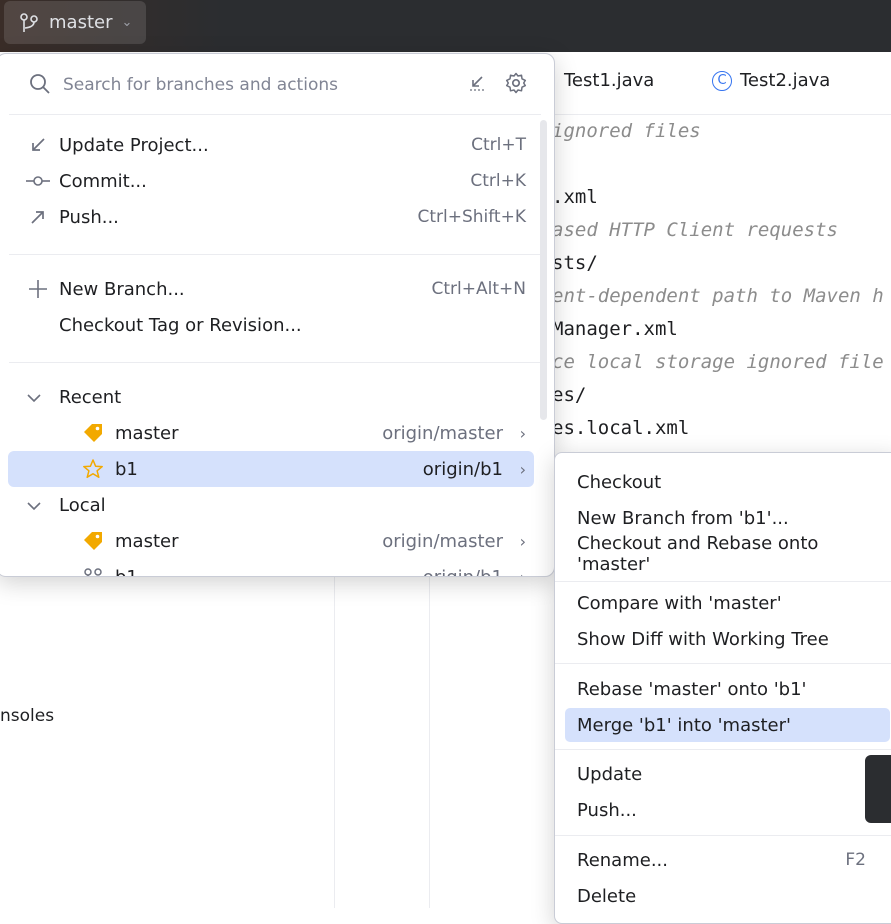 The width and height of the screenshot is (891, 924). I want to click on tree-item-consoles: nsoles, so click(27, 716).